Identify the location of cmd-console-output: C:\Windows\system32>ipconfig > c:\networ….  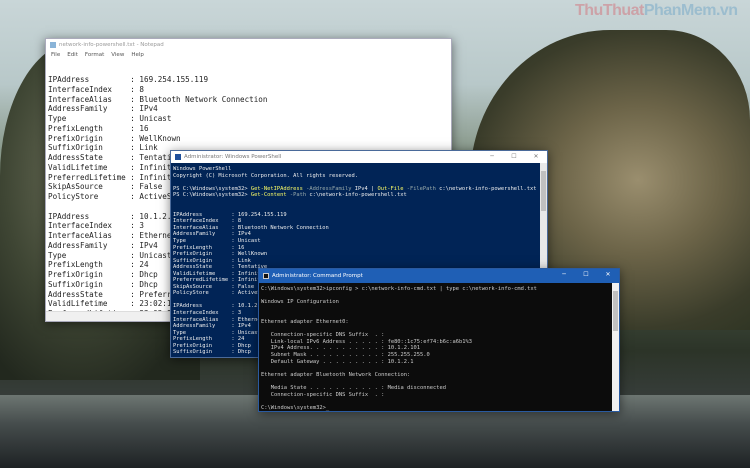
(439, 347).